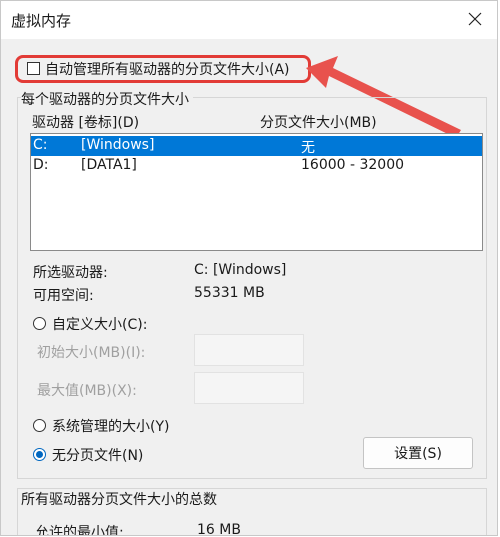  I want to click on min-allowed-value: 16 MB, so click(219, 529).